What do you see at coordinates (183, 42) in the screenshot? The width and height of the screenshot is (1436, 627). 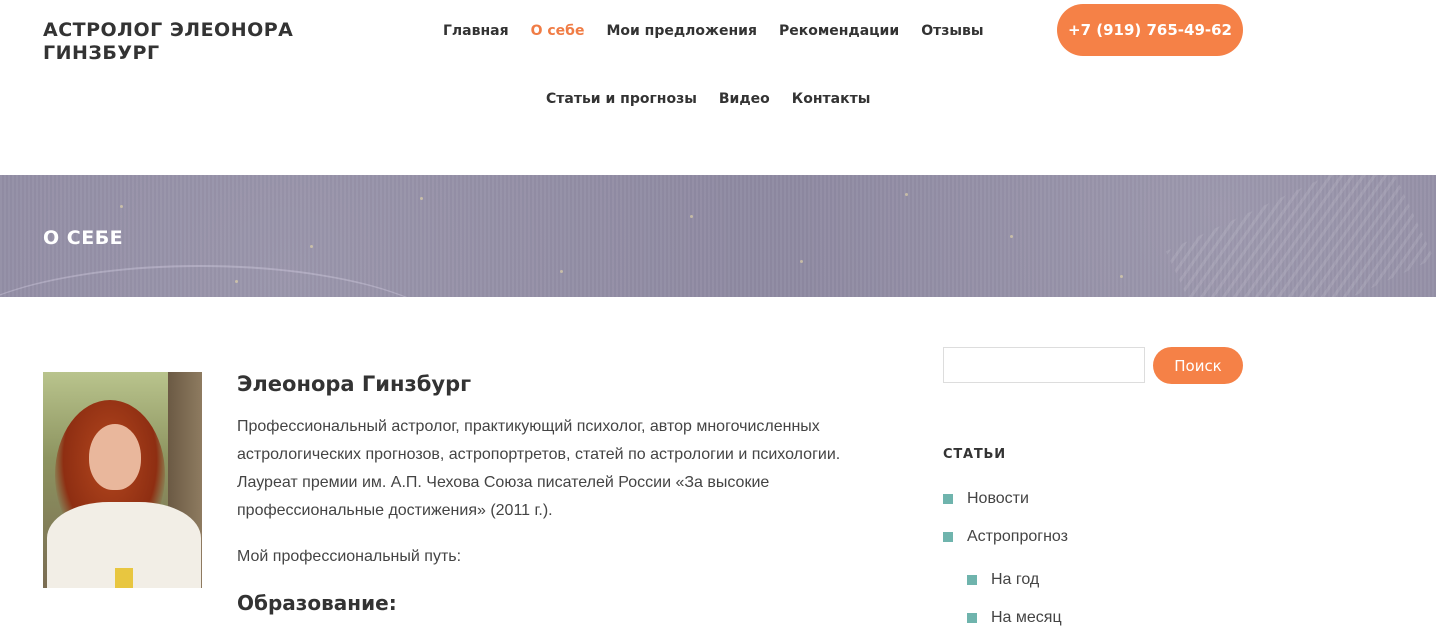 I see `site-title: АСТРОЛОГ ЭЛЕОНОРА ГИНЗБУРГ` at bounding box center [183, 42].